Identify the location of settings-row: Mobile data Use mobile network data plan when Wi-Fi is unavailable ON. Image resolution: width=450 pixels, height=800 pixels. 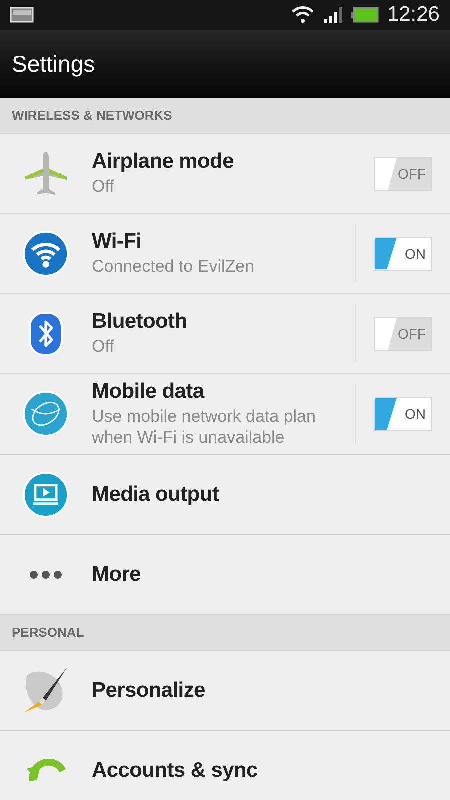
(225, 414).